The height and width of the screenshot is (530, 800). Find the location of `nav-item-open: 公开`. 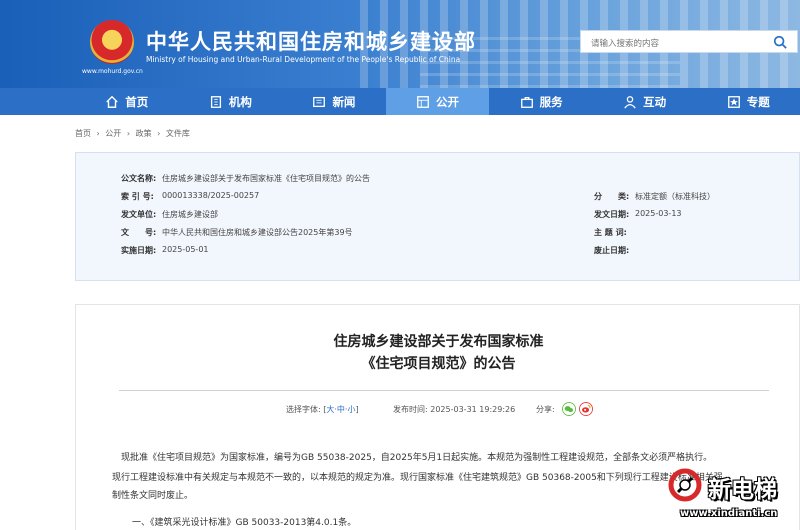

nav-item-open: 公开 is located at coordinates (437, 101).